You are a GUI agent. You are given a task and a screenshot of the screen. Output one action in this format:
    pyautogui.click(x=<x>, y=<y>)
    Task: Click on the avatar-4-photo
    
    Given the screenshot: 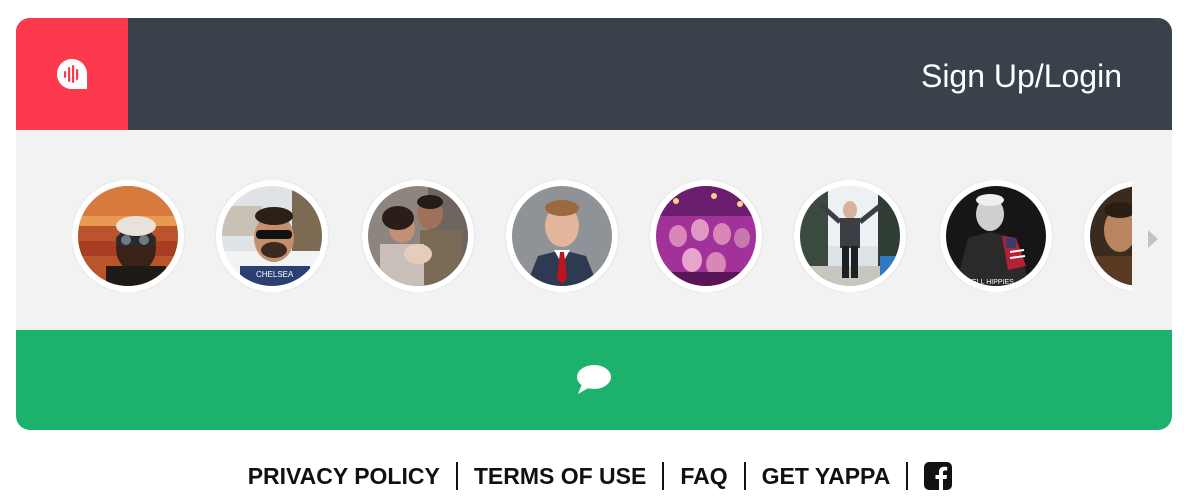 What is the action you would take?
    pyautogui.click(x=562, y=236)
    